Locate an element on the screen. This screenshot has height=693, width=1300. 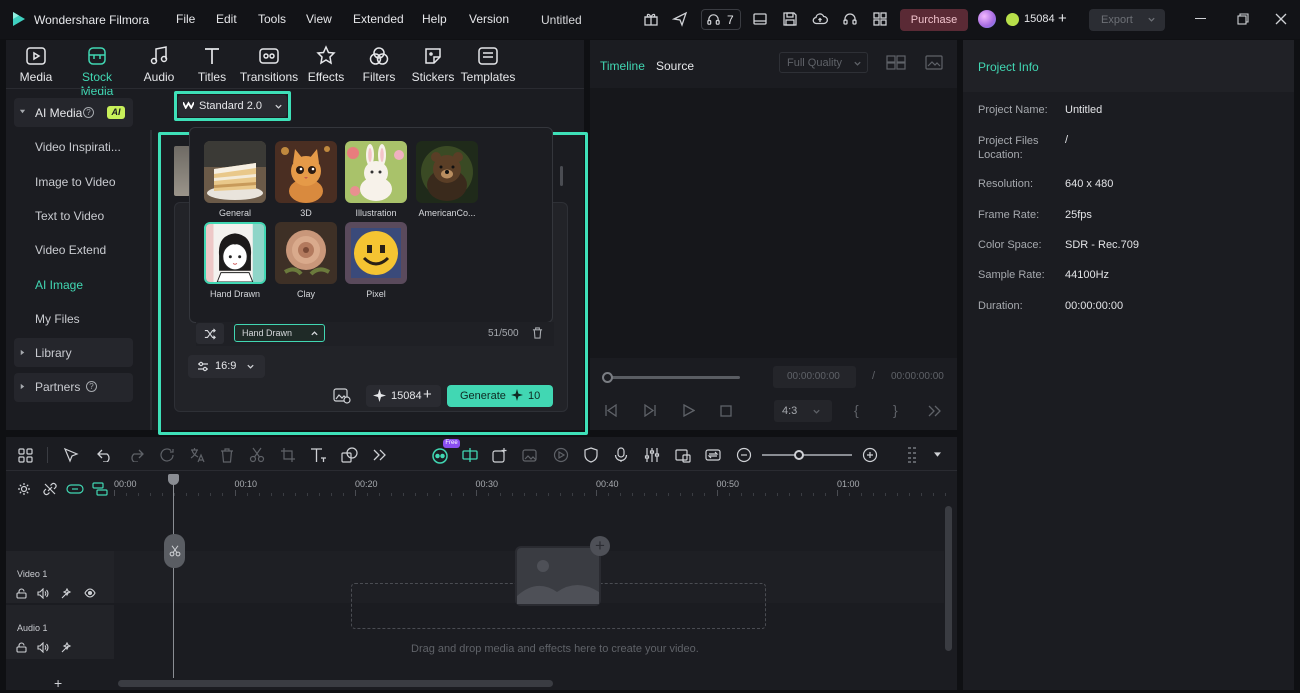
model-select: Standard 2.0 is located at coordinates (232, 106).